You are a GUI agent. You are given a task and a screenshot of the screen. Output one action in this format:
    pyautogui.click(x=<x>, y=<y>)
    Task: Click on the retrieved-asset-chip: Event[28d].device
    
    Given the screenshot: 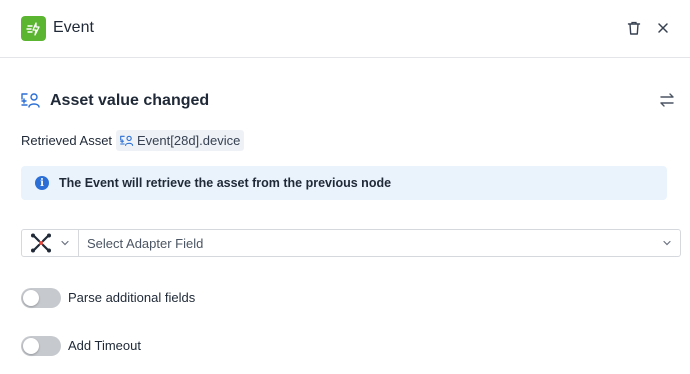 What is the action you would take?
    pyautogui.click(x=180, y=140)
    